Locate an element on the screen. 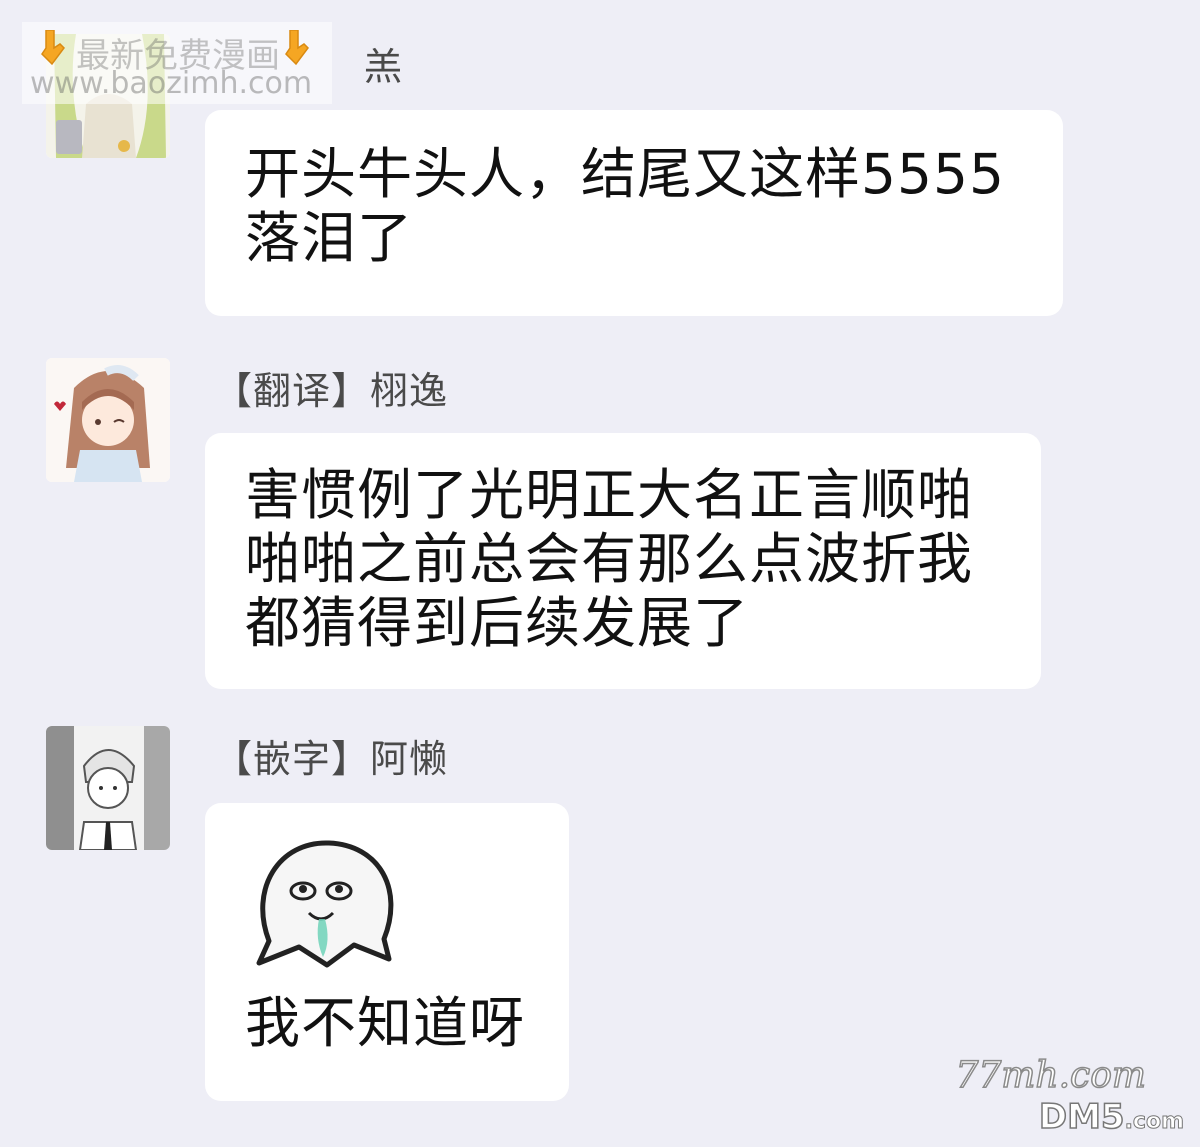  message-text-line: 开头牛头人，结尾又这样5555 is located at coordinates (625, 174).